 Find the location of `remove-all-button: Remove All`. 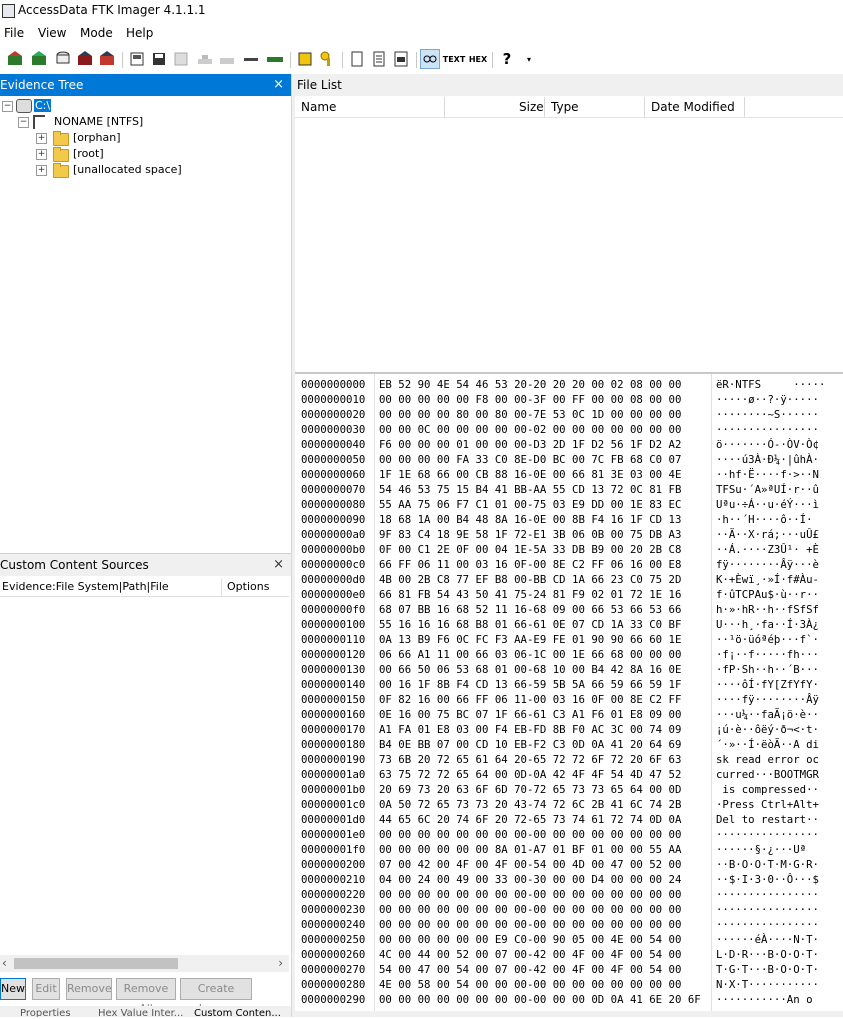

remove-all-button: Remove All is located at coordinates (146, 996).